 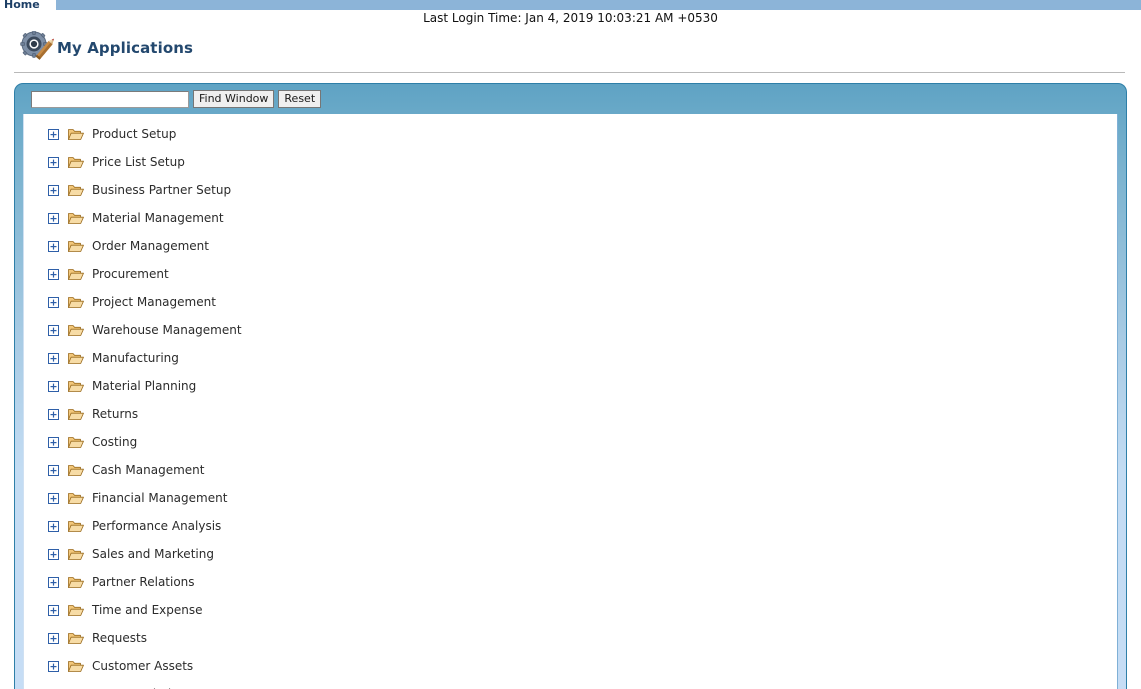 What do you see at coordinates (154, 302) in the screenshot?
I see `tree-item-label: Project Management` at bounding box center [154, 302].